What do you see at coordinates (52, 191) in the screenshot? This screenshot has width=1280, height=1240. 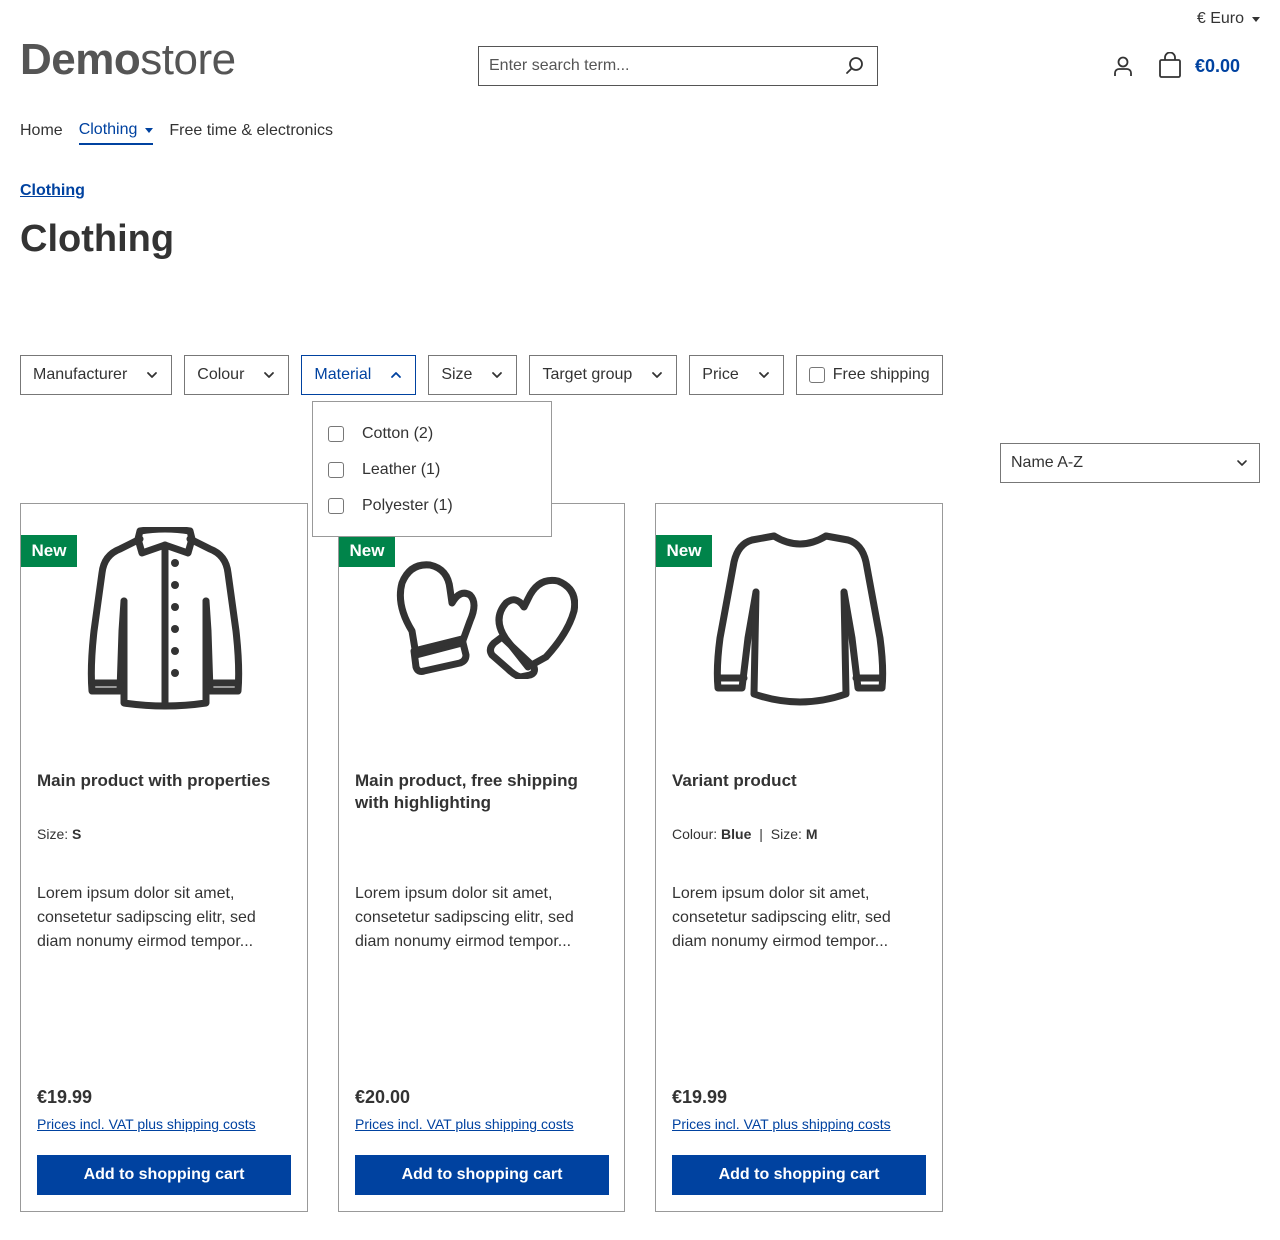 I see `breadcrumb: Clothing` at bounding box center [52, 191].